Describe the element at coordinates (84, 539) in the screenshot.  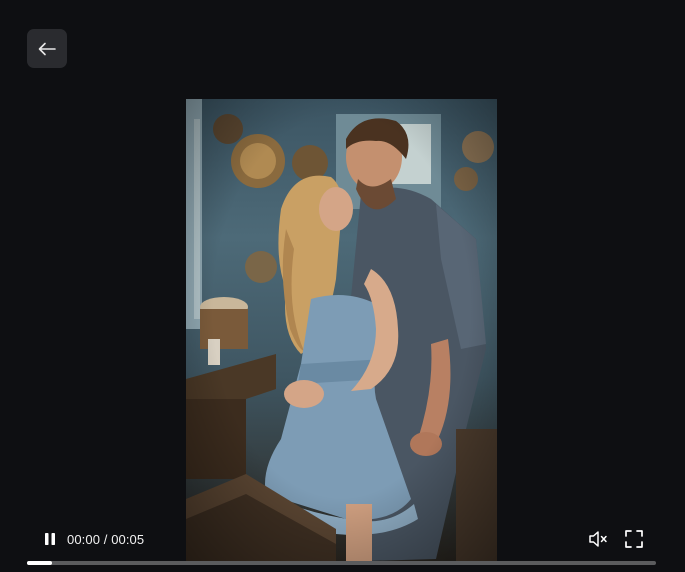
I see `current-time: 00:00` at that location.